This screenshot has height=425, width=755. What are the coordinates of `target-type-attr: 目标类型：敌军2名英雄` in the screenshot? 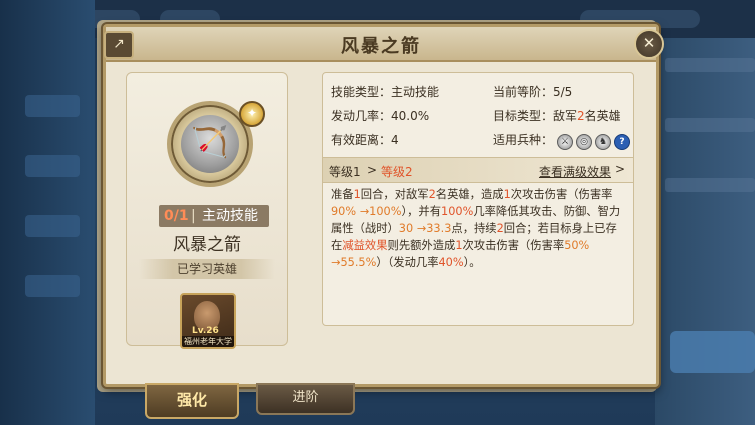 It's located at (557, 115).